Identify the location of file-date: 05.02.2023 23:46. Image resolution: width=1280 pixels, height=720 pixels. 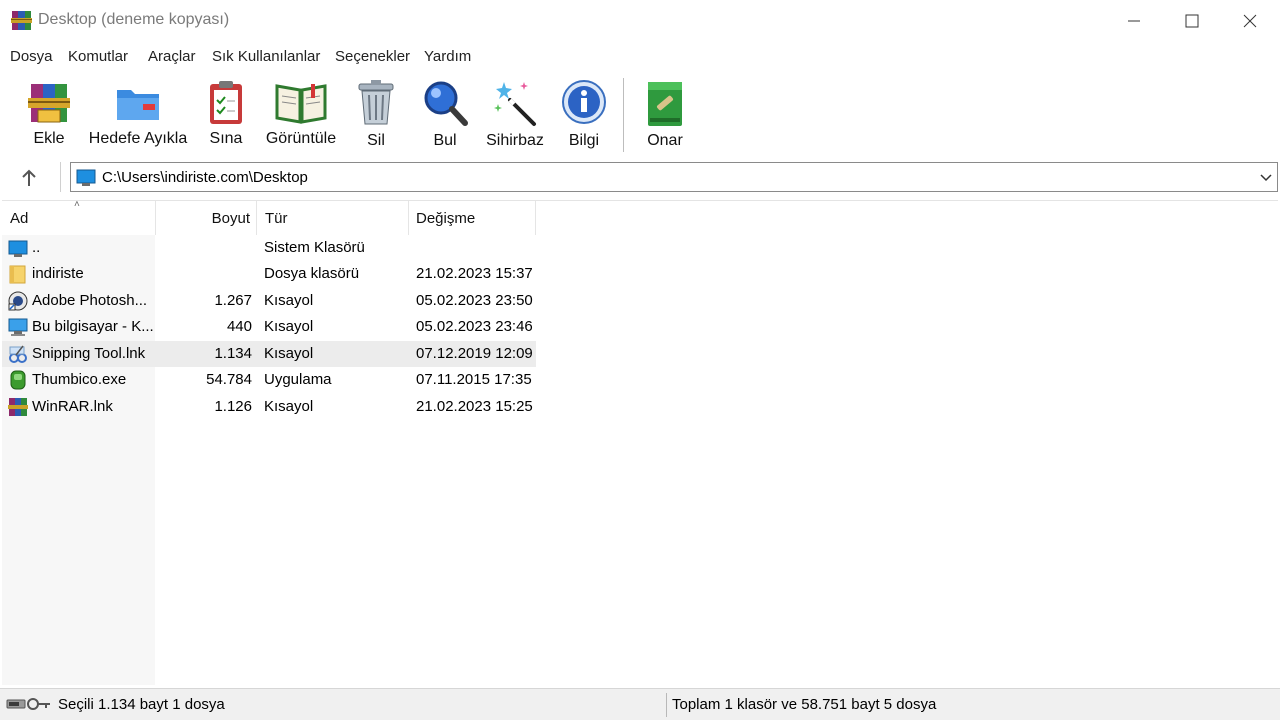
(474, 326).